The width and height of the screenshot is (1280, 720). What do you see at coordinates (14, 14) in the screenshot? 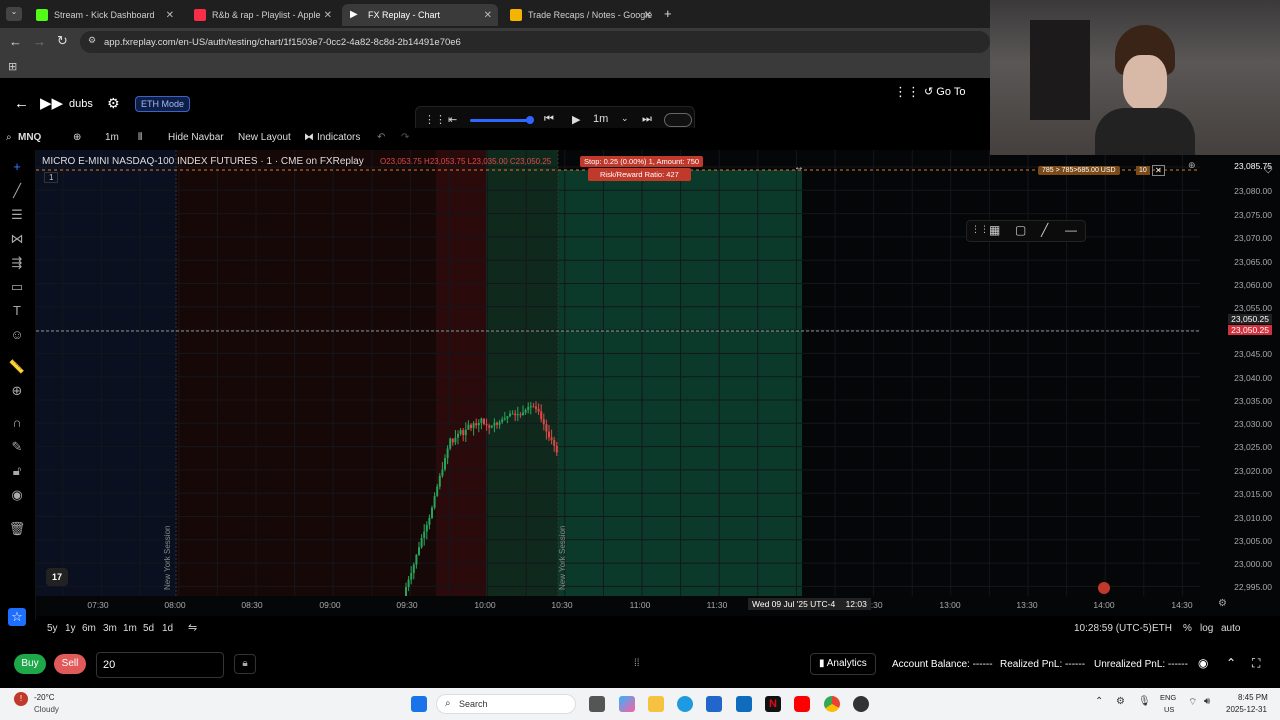
I see `tab-menu-icon: ⌄` at bounding box center [14, 14].